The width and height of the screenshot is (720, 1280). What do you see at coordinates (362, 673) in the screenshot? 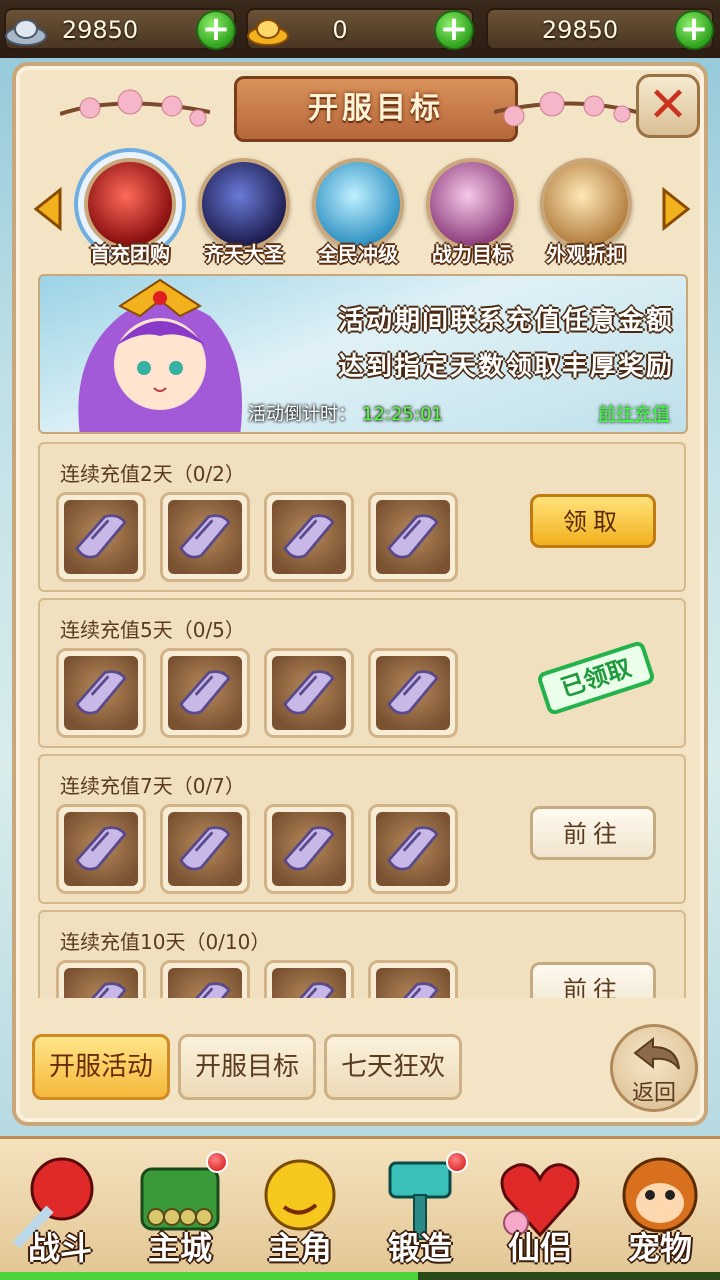
I see `reward-row: 连续充值5天（0/5） 已领取` at bounding box center [362, 673].